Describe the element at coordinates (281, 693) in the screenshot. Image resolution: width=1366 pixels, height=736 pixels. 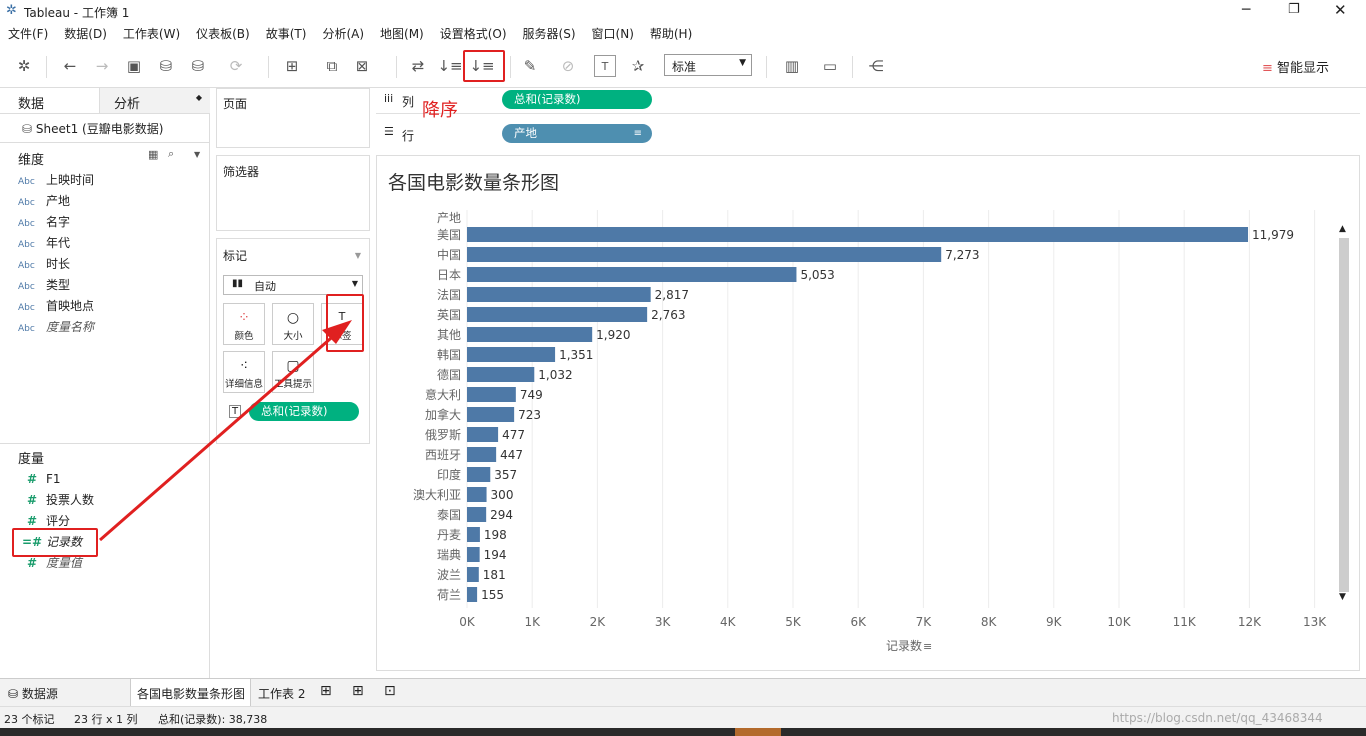
I see `tab-sheet2: 工作表 2` at that location.